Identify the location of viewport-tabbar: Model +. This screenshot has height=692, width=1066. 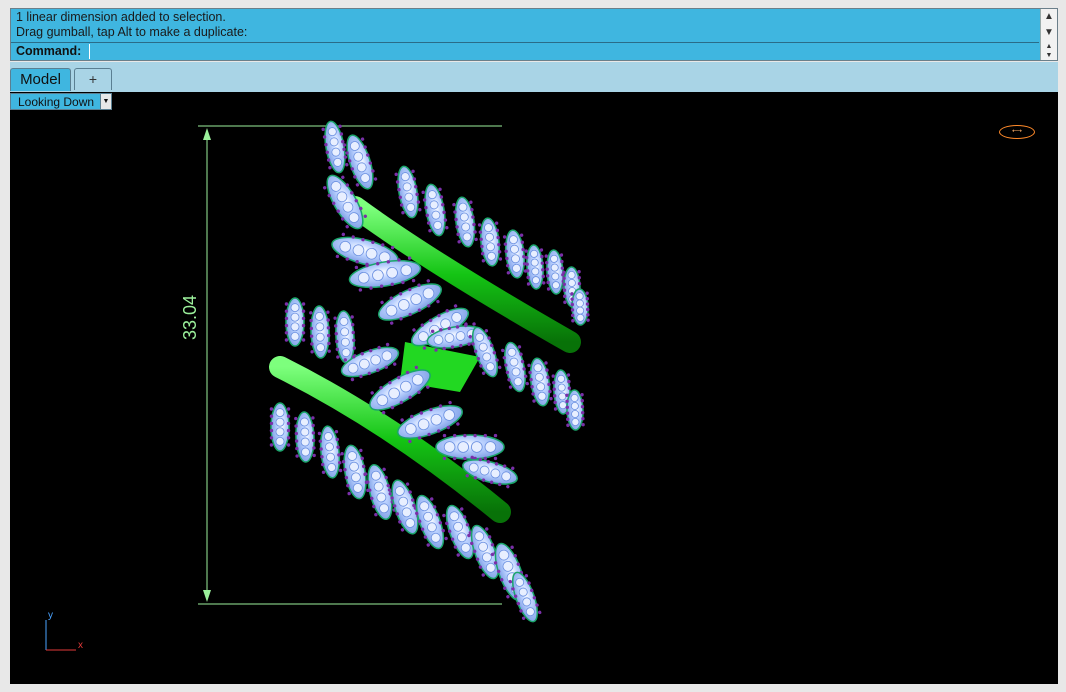
(534, 77).